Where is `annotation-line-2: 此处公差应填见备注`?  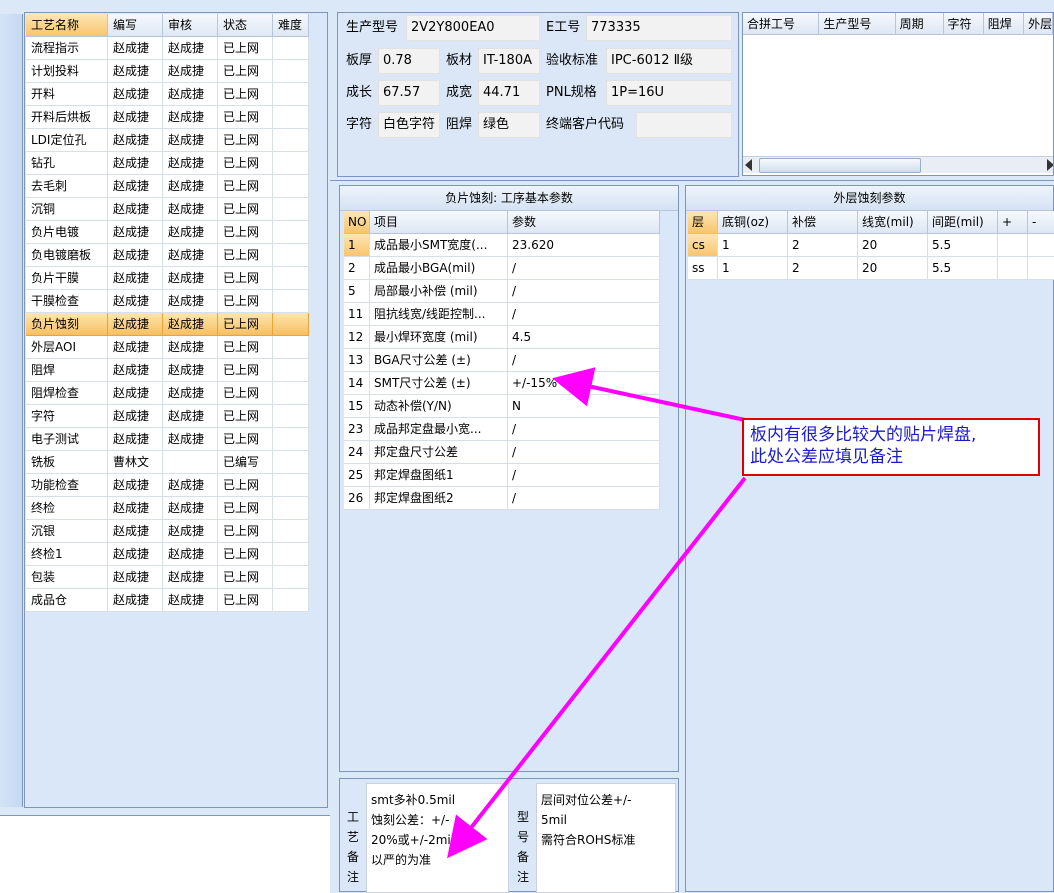 annotation-line-2: 此处公差应填见备注 is located at coordinates (826, 457).